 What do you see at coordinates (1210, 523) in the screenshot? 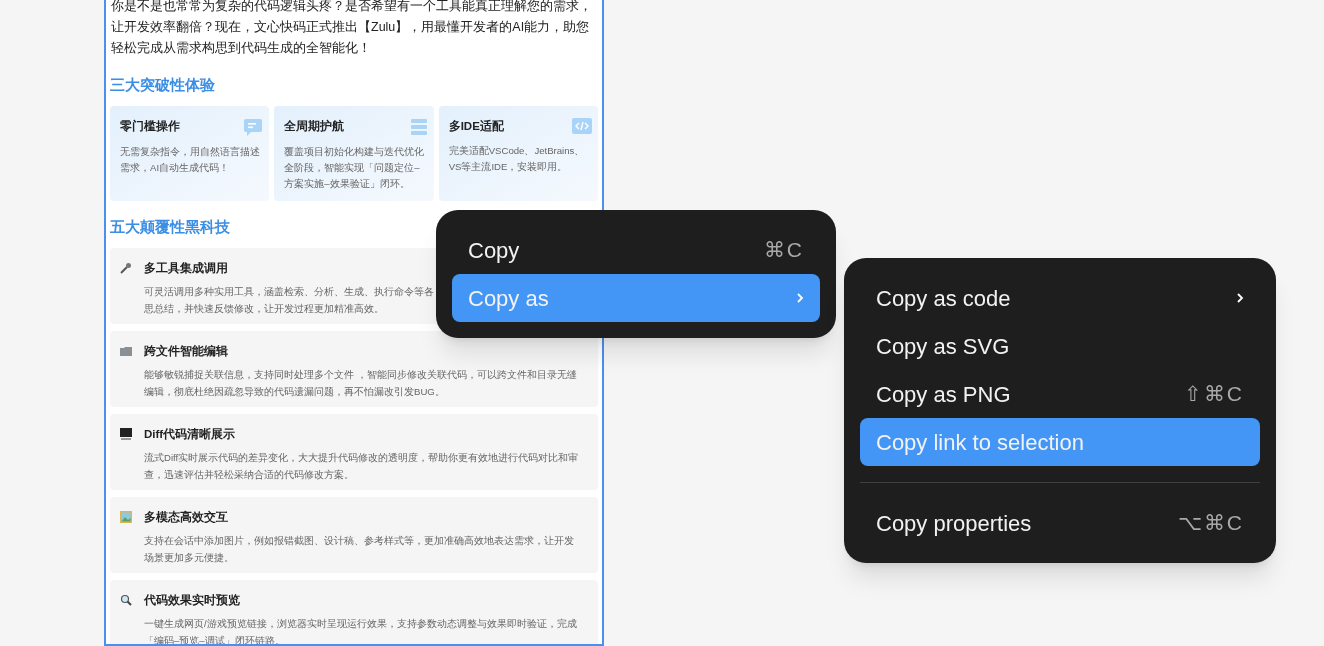
I see `shortcut-label: ⌥⌘C` at bounding box center [1210, 523].